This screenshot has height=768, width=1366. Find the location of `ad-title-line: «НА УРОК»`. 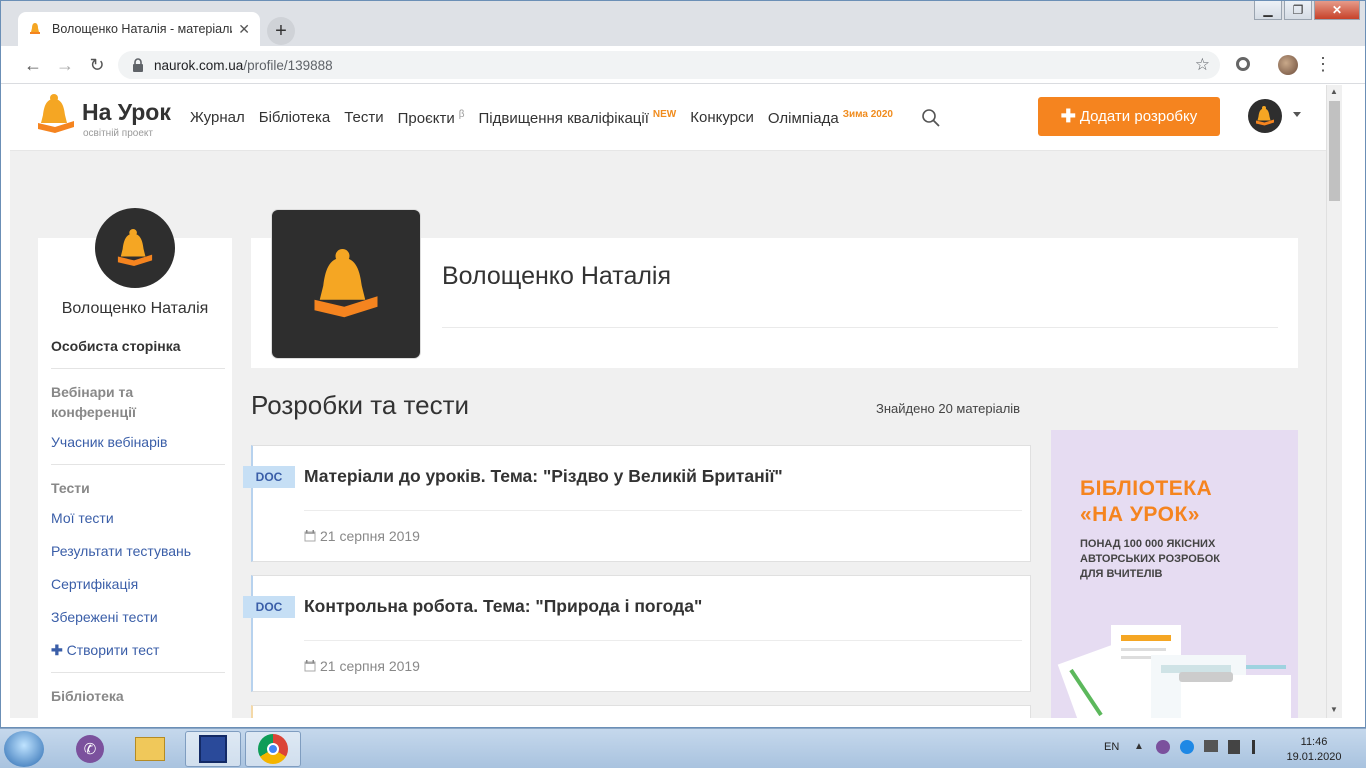

ad-title-line: «НА УРОК» is located at coordinates (1140, 514).